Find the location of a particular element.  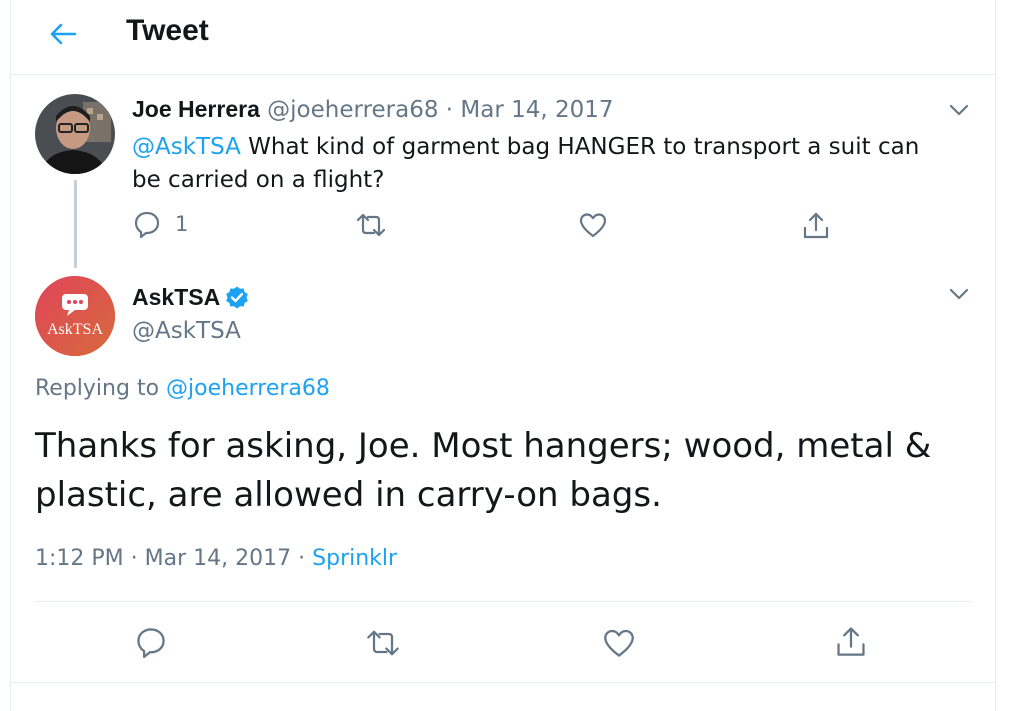

thread-connector-line is located at coordinates (75, 224).